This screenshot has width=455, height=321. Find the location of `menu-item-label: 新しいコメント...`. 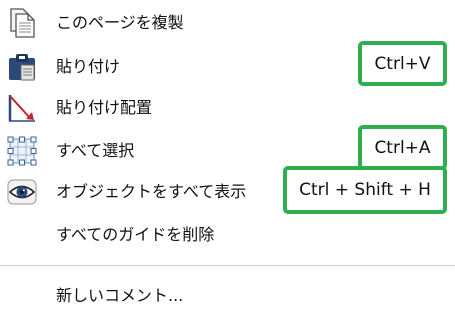

menu-item-label: 新しいコメント... is located at coordinates (120, 295).